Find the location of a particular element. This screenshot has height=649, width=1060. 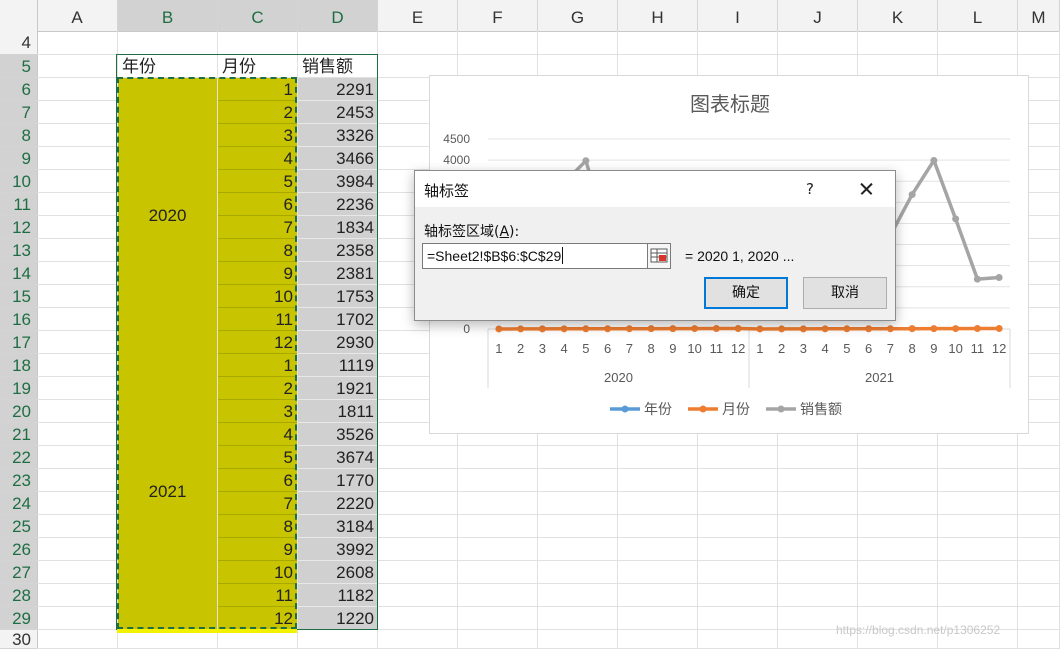

help-icon: ? is located at coordinates (810, 189).